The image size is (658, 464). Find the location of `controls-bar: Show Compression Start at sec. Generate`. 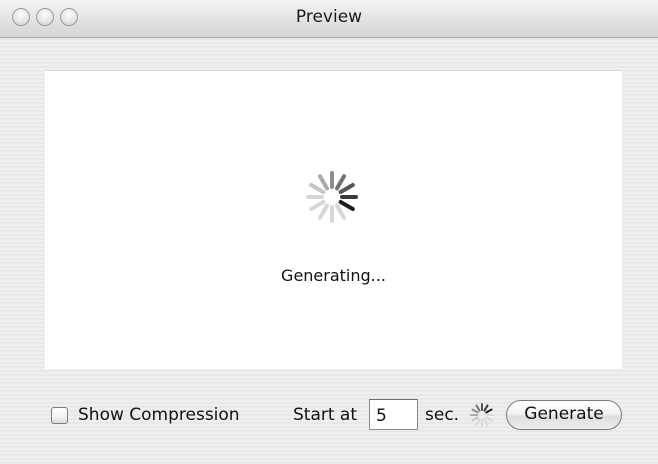

controls-bar: Show Compression Start at sec. Generate is located at coordinates (329, 415).